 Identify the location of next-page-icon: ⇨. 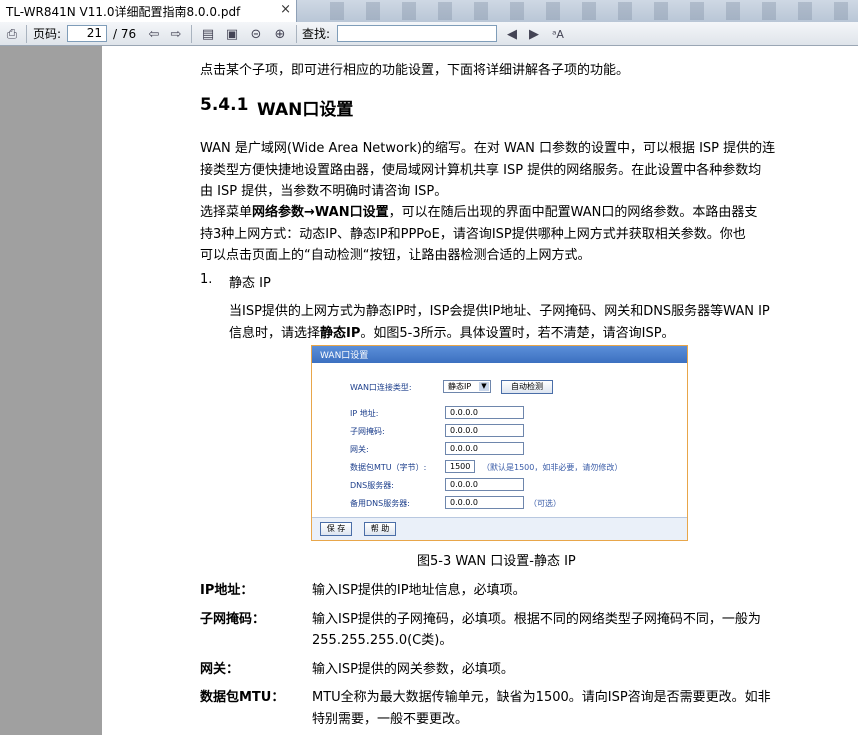
(176, 34).